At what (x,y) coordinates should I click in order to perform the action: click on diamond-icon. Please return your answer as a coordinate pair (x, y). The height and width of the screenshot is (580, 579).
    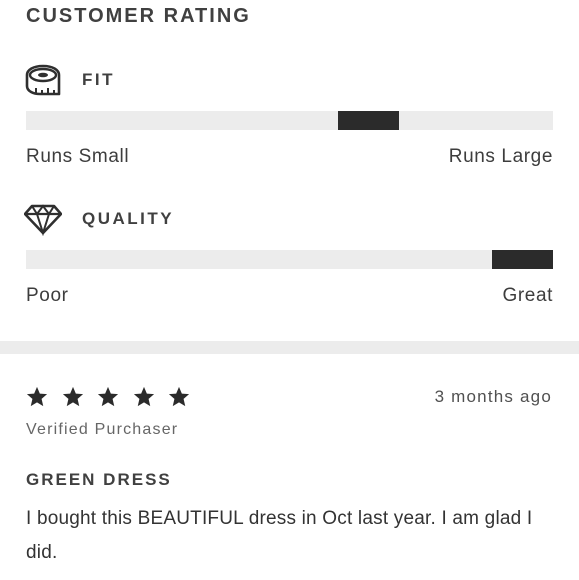
    Looking at the image, I should click on (43, 220).